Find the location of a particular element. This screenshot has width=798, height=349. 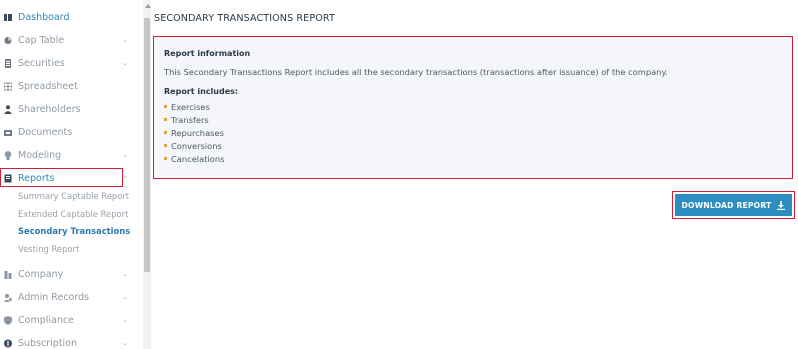

grid-icon is located at coordinates (8, 86).